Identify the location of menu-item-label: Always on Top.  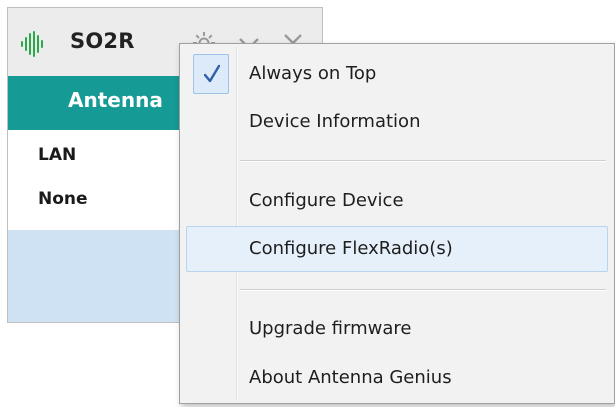
(313, 73).